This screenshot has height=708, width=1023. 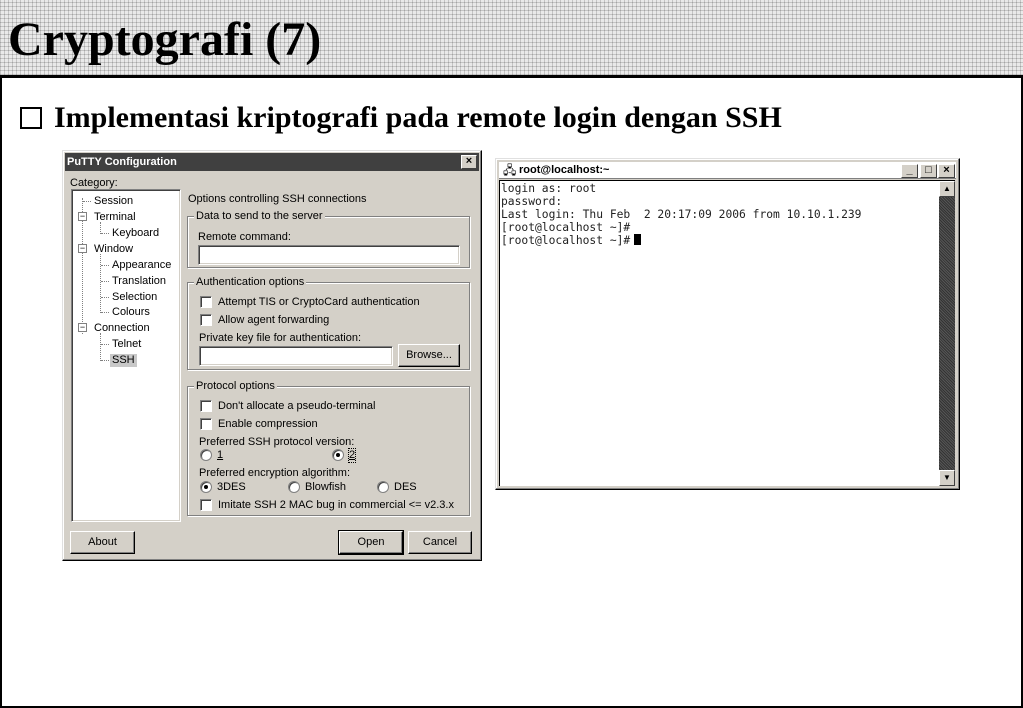 What do you see at coordinates (280, 338) in the screenshot?
I see `private-key-label: Private key file for authentication:` at bounding box center [280, 338].